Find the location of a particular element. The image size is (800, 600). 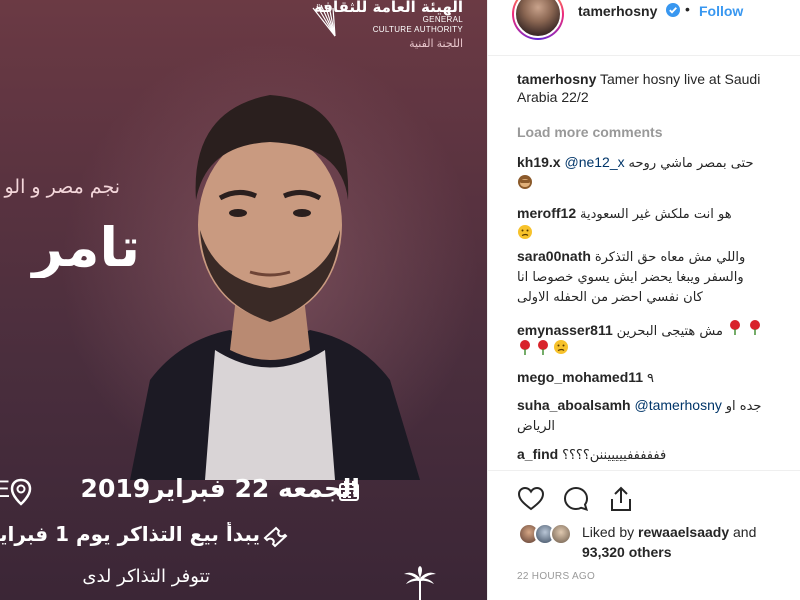

calendar-icon is located at coordinates (349, 491).